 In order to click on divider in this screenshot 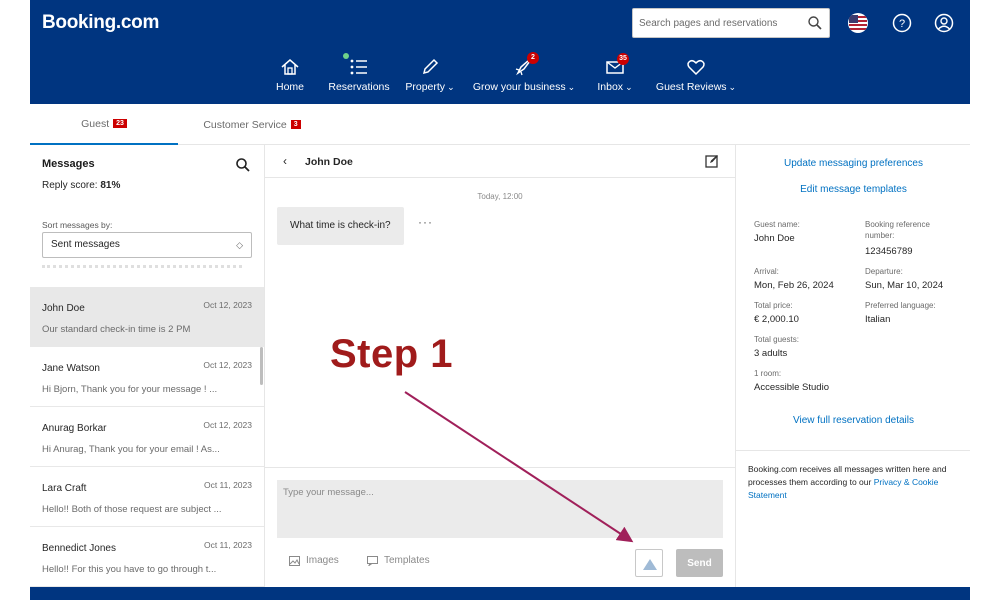, I will do `click(853, 450)`.